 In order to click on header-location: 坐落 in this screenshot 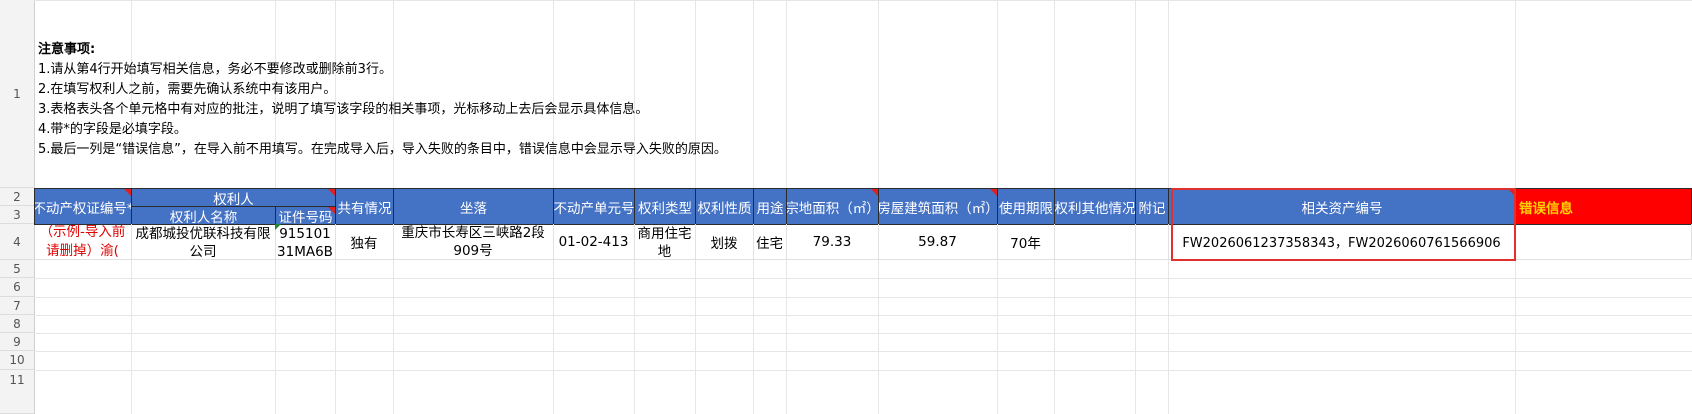, I will do `click(473, 206)`.